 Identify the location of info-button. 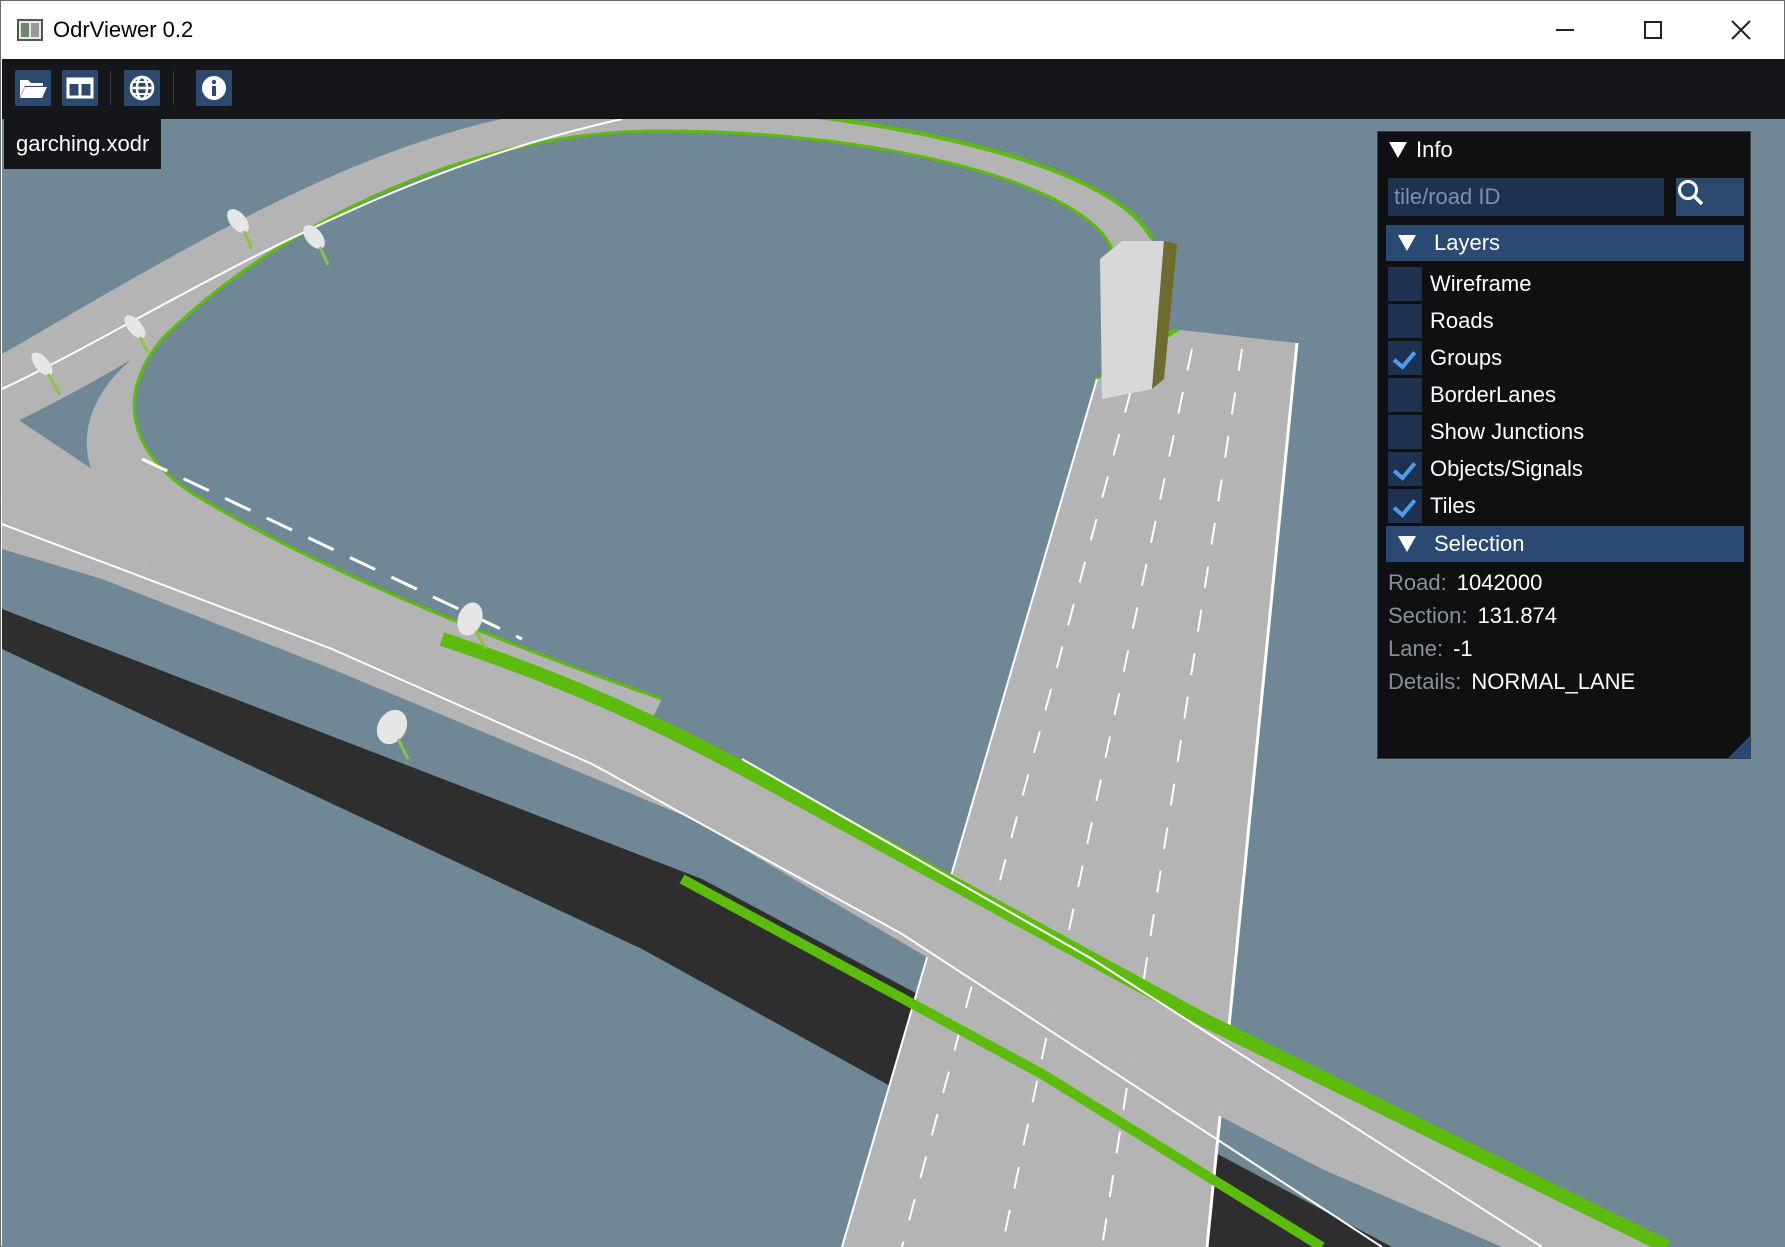
(214, 88).